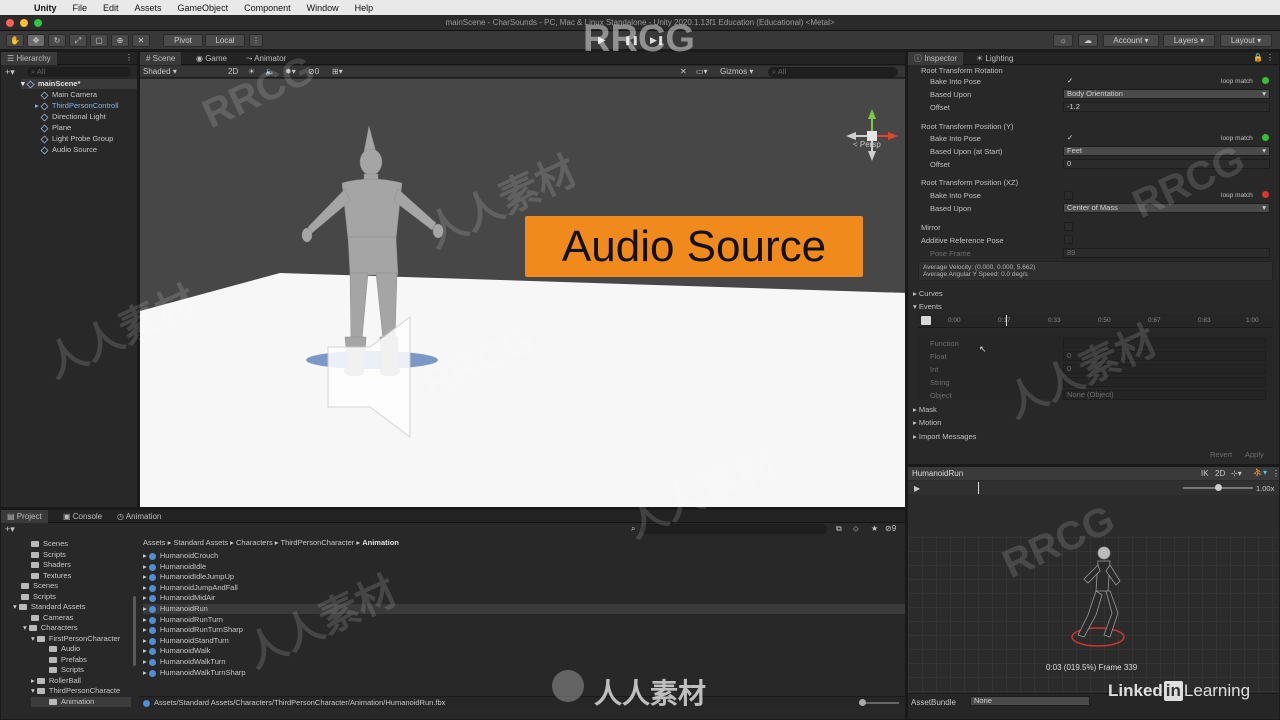 The image size is (1280, 720). Describe the element at coordinates (15, 40) in the screenshot. I see `hand-tool-icon: ✋` at that location.